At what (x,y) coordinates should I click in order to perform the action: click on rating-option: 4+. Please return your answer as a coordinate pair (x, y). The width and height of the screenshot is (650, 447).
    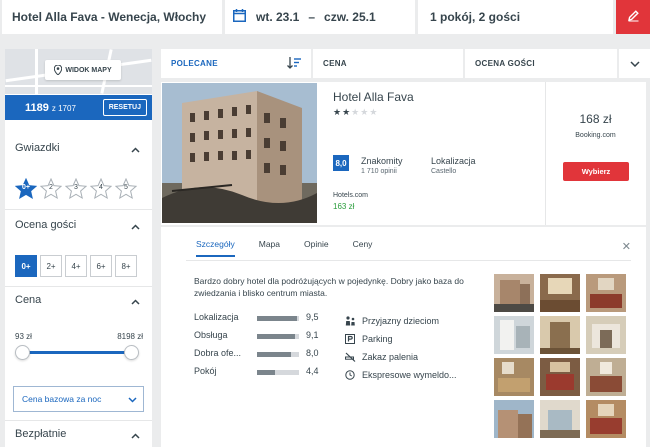
    Looking at the image, I should click on (76, 266).